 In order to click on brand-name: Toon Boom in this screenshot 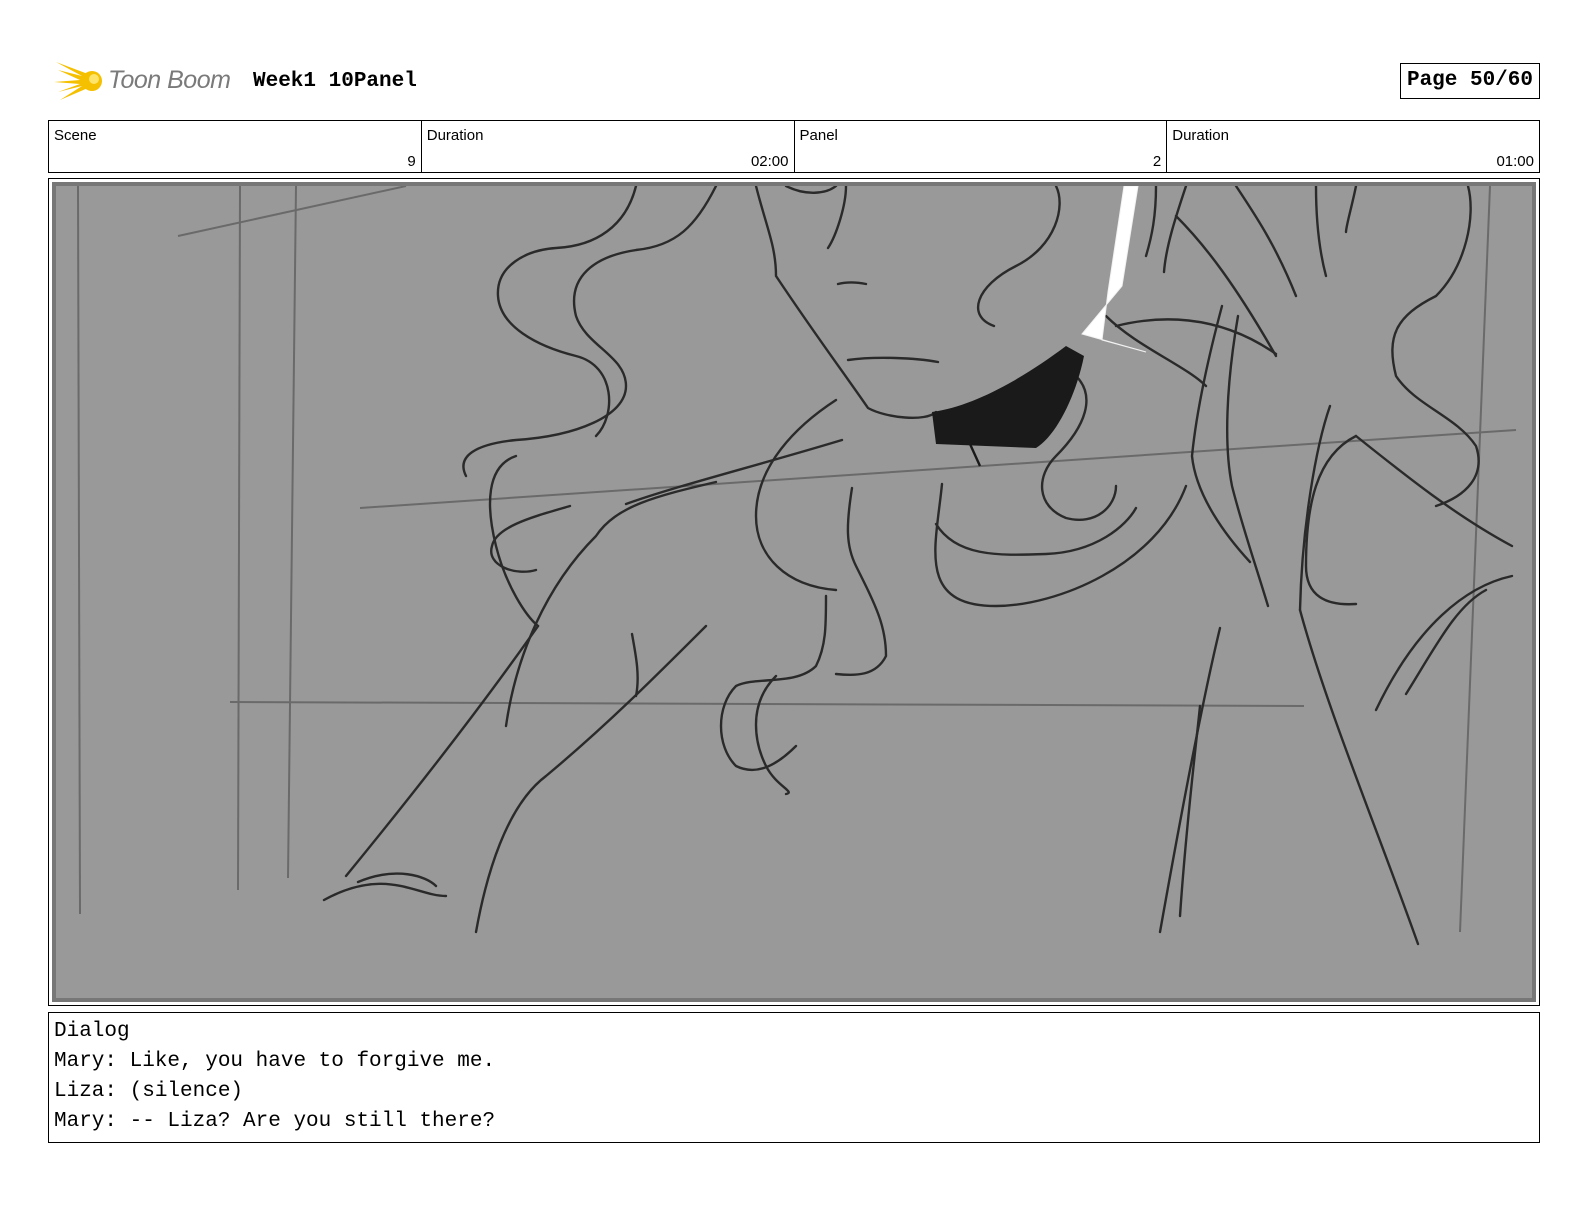, I will do `click(169, 80)`.